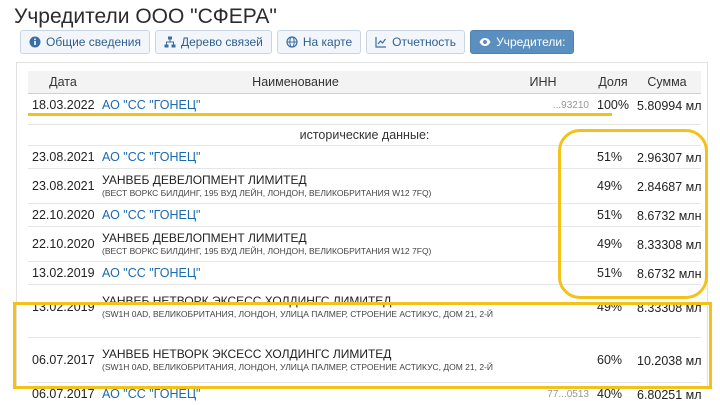  Describe the element at coordinates (613, 82) in the screenshot. I see `column-header-share: Доля` at that location.